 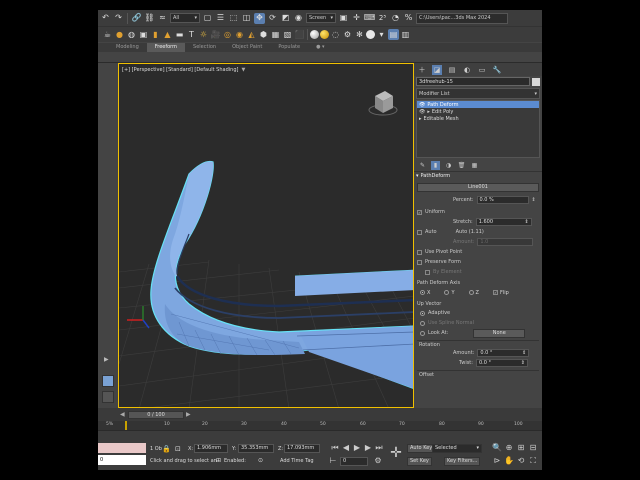 I want to click on render-window-icon: ▤, so click(x=393, y=34).